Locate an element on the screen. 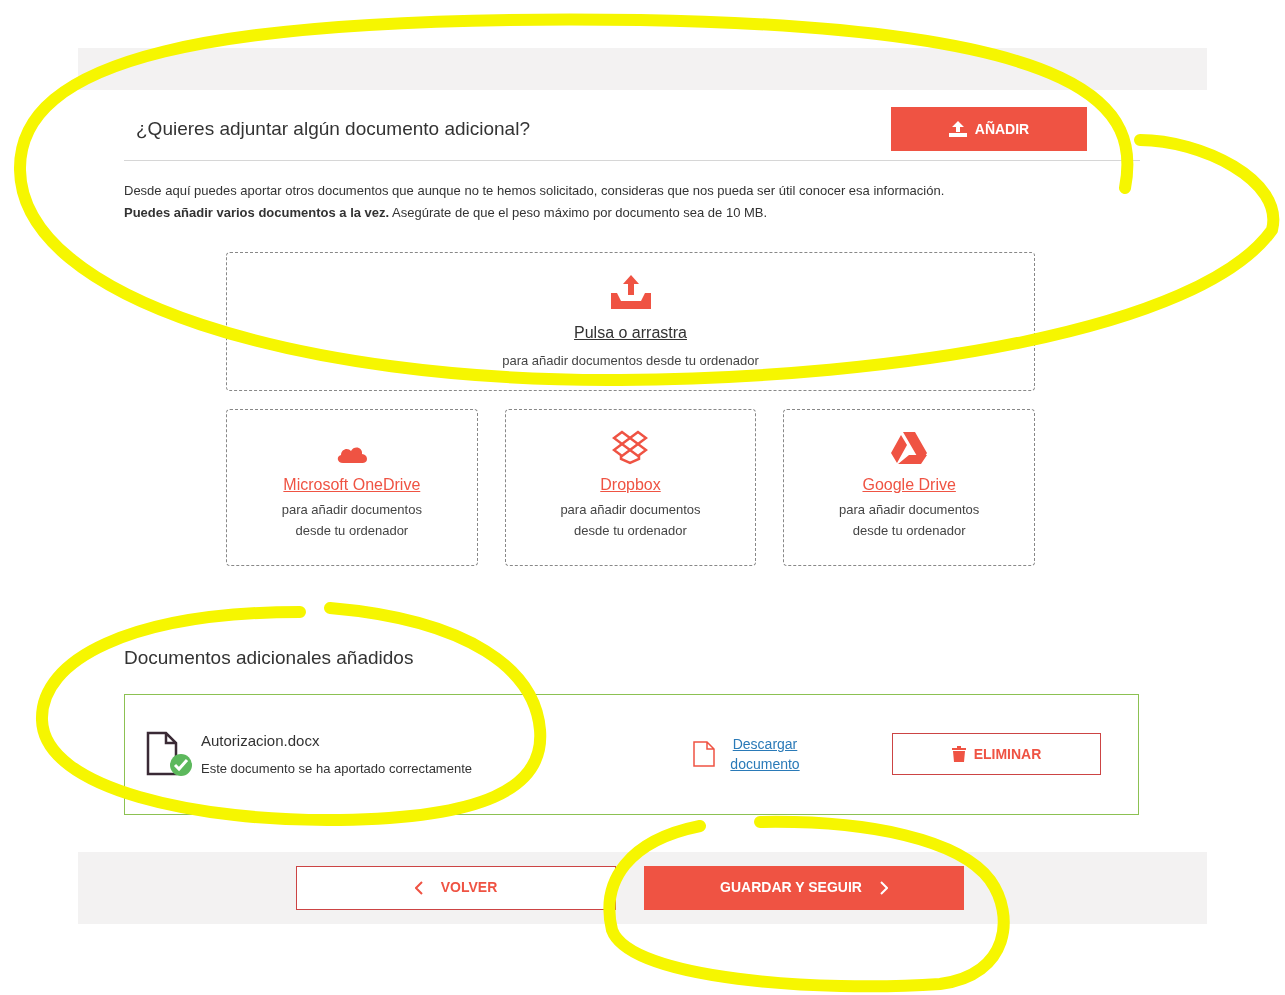 The height and width of the screenshot is (995, 1285). chevron-right-icon is located at coordinates (883, 887).